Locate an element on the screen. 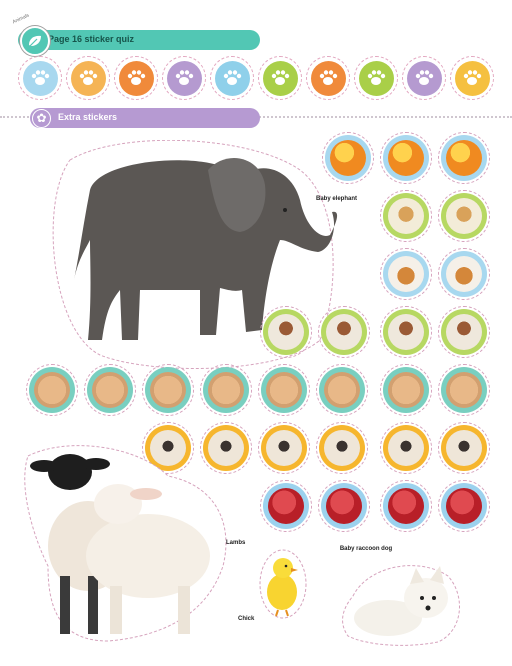 The width and height of the screenshot is (512, 666). chick-label: Chick is located at coordinates (246, 619).